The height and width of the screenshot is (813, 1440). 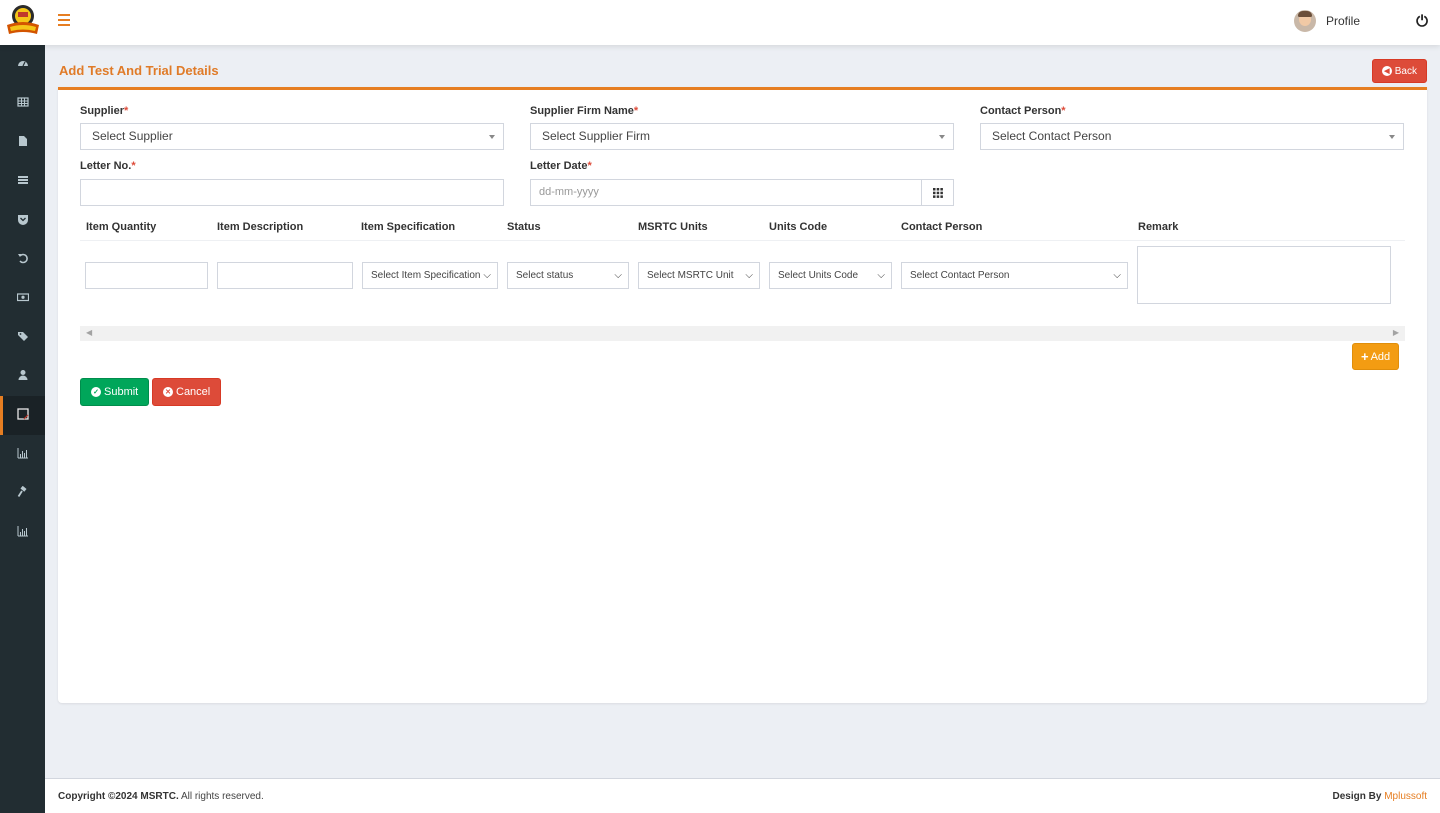 I want to click on column-header-status: Status, so click(x=524, y=227).